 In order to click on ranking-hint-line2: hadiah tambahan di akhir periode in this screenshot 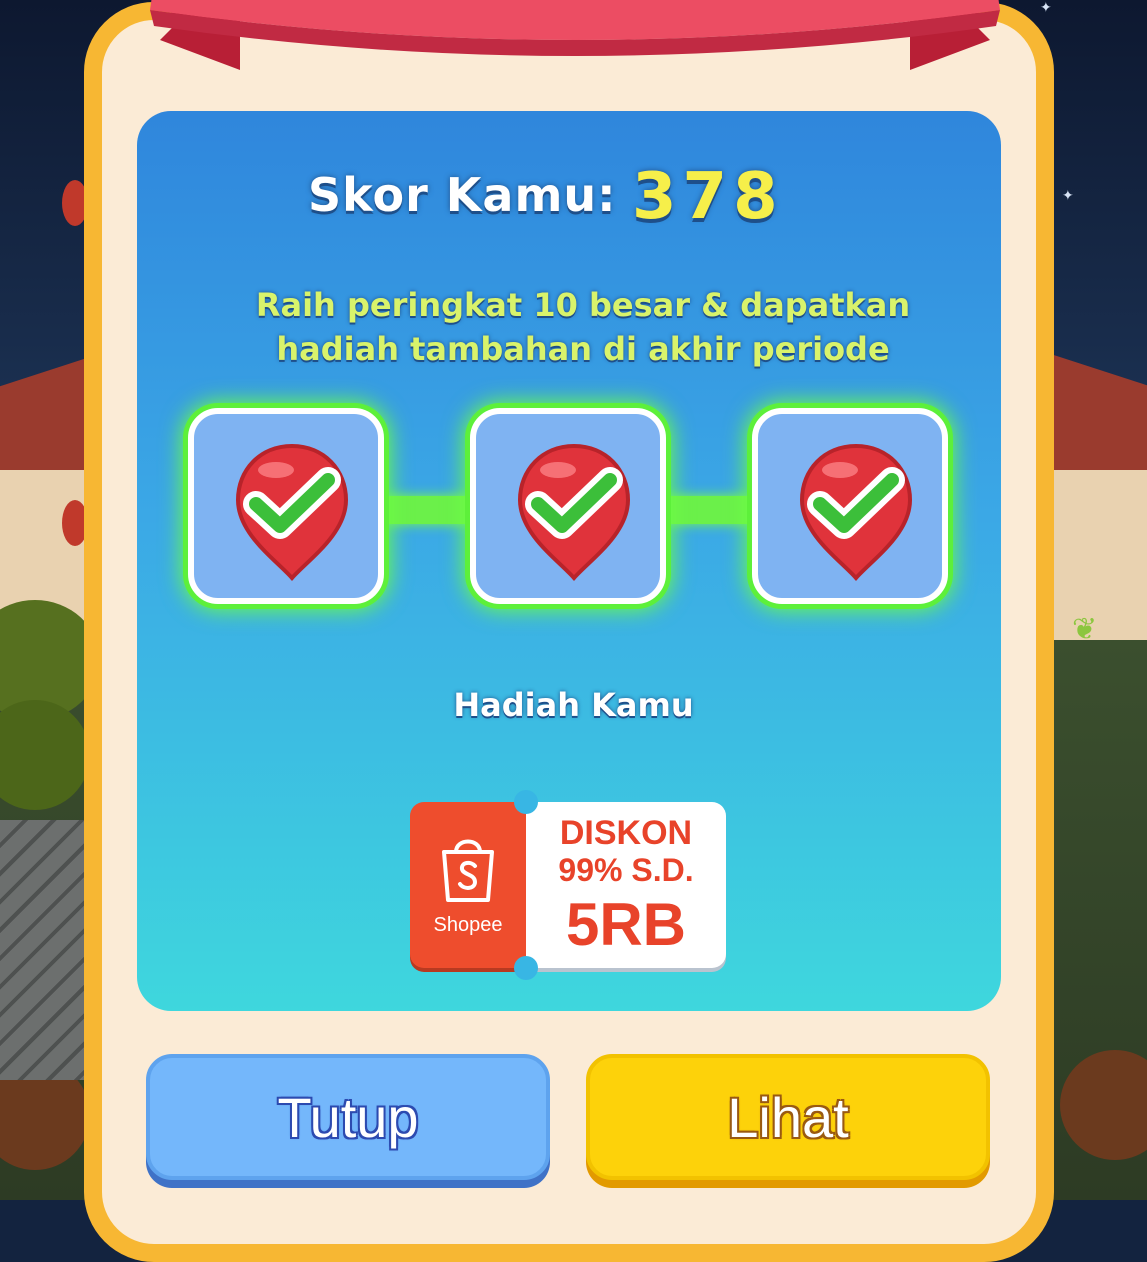, I will do `click(583, 349)`.